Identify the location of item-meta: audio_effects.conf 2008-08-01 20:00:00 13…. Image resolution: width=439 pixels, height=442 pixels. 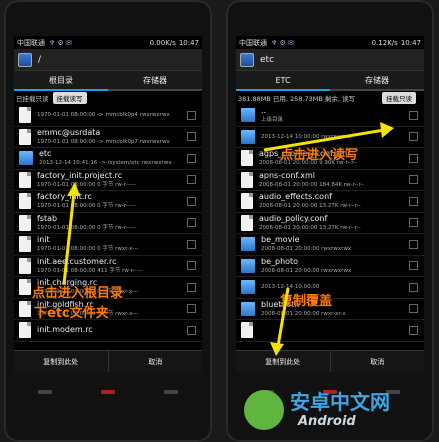
(334, 201).